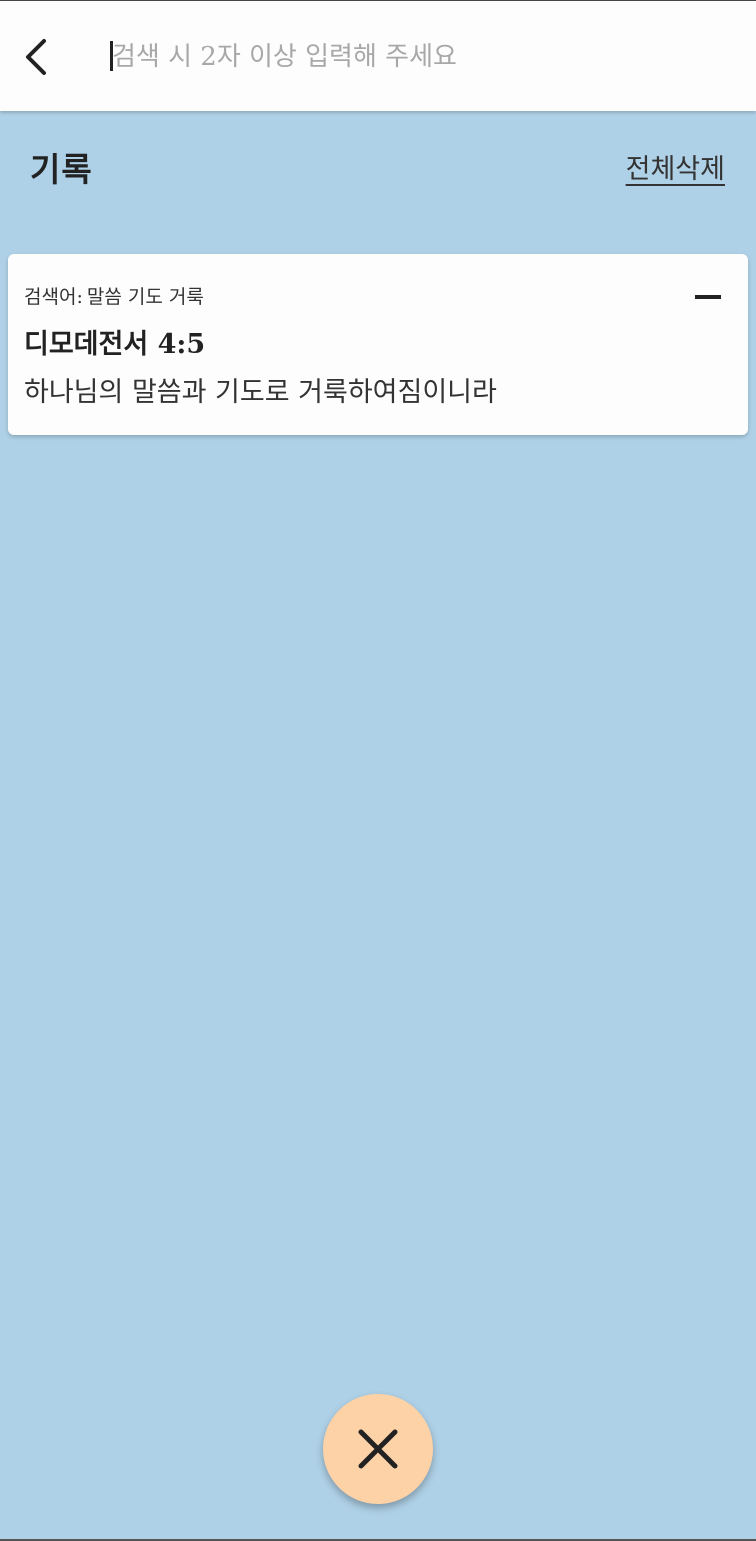 The width and height of the screenshot is (756, 1541). I want to click on verse-text: 하나님의 말씀과 기도로 거룩하여짐이니라, so click(260, 392).